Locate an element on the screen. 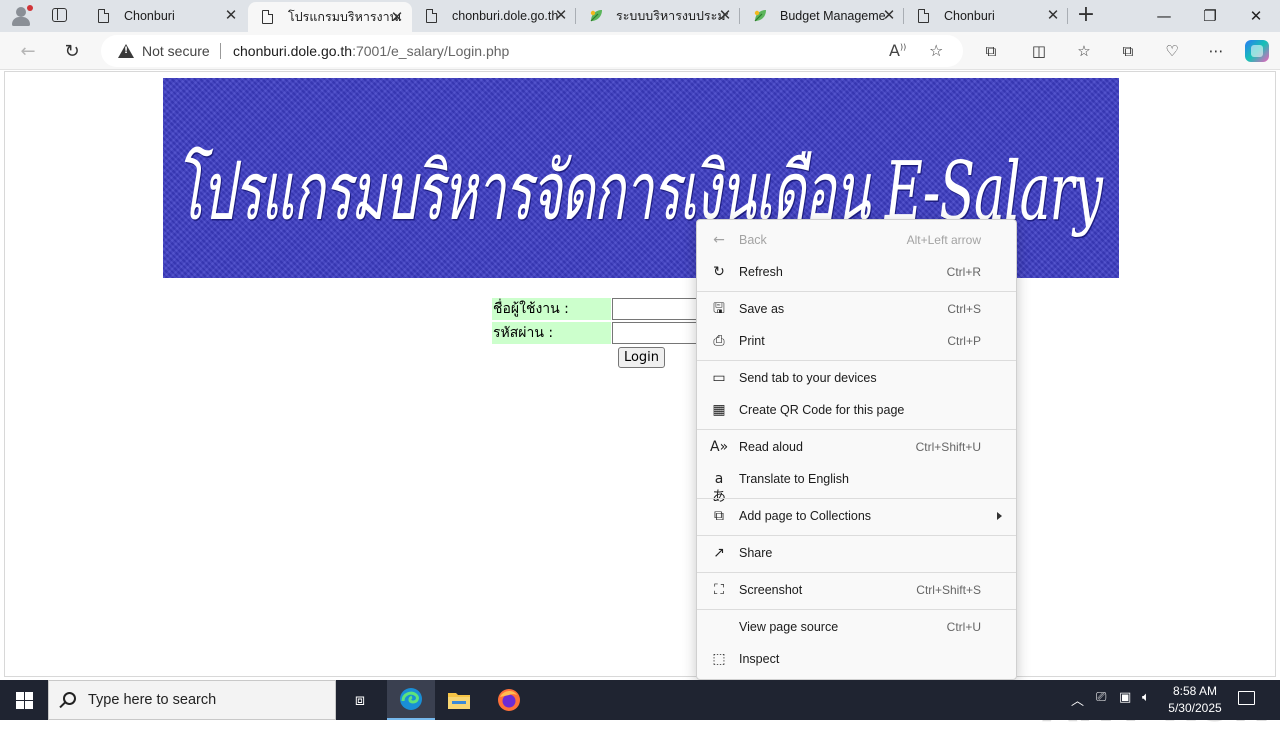 The width and height of the screenshot is (1280, 732). tab-actions-icon is located at coordinates (59, 15).